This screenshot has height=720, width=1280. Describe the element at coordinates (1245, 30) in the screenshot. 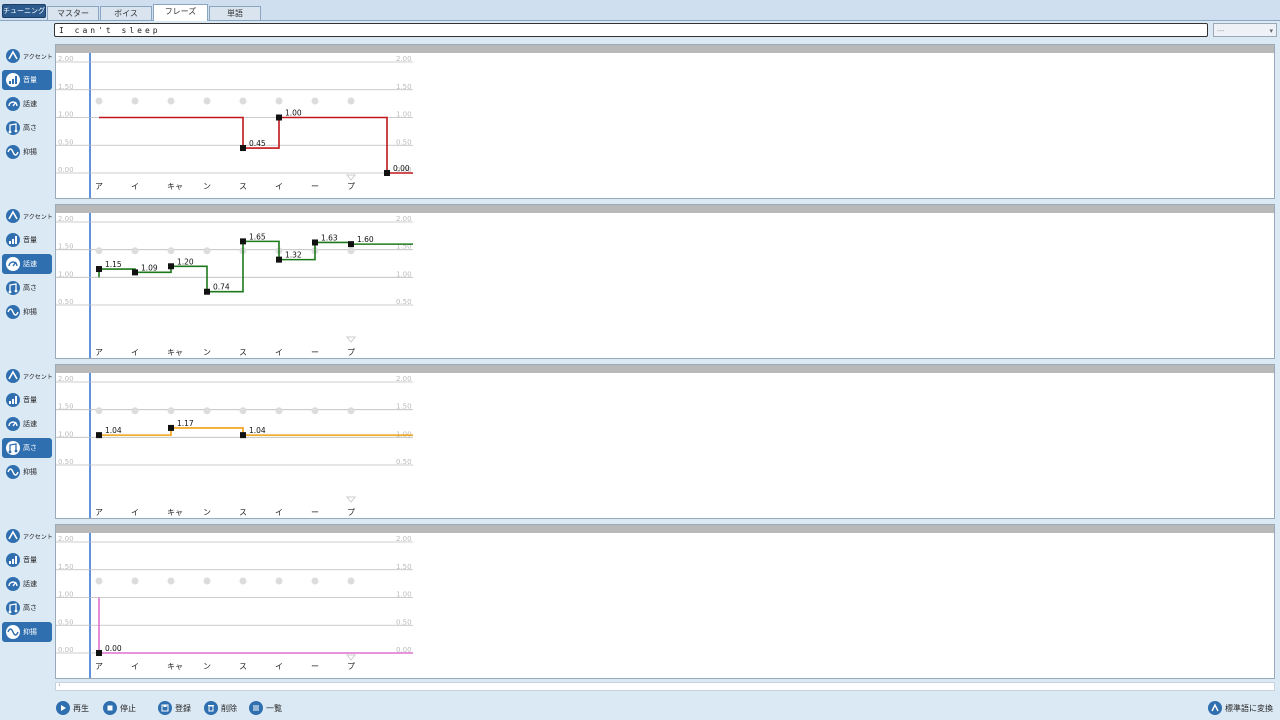

I see `preset-select: --- ▾` at that location.